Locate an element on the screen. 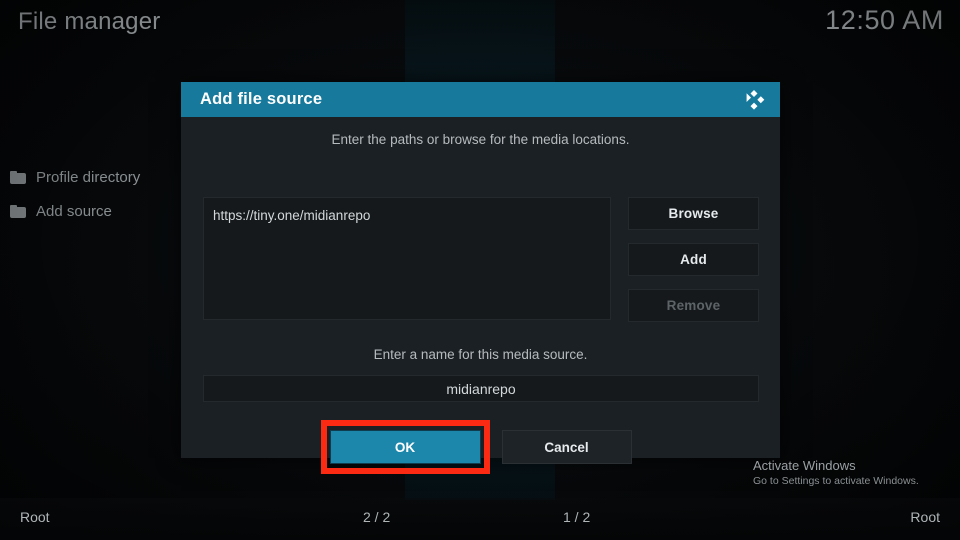  sidebar-item-profile-directory: Profile directory is located at coordinates (90, 177).